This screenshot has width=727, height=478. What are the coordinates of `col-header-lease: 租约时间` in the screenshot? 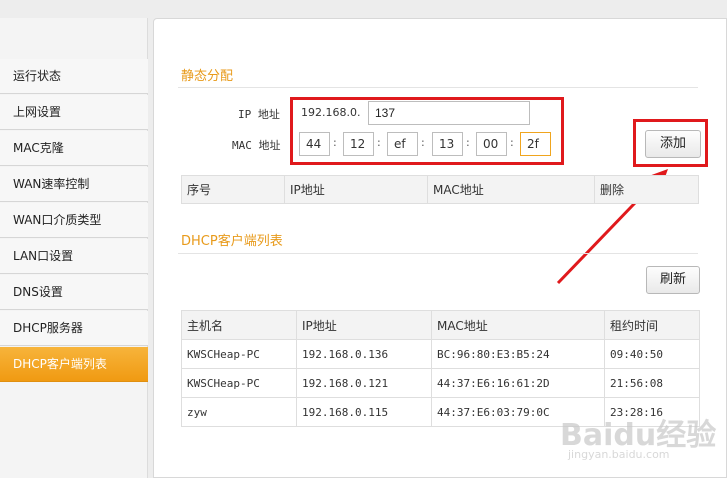 It's located at (652, 325).